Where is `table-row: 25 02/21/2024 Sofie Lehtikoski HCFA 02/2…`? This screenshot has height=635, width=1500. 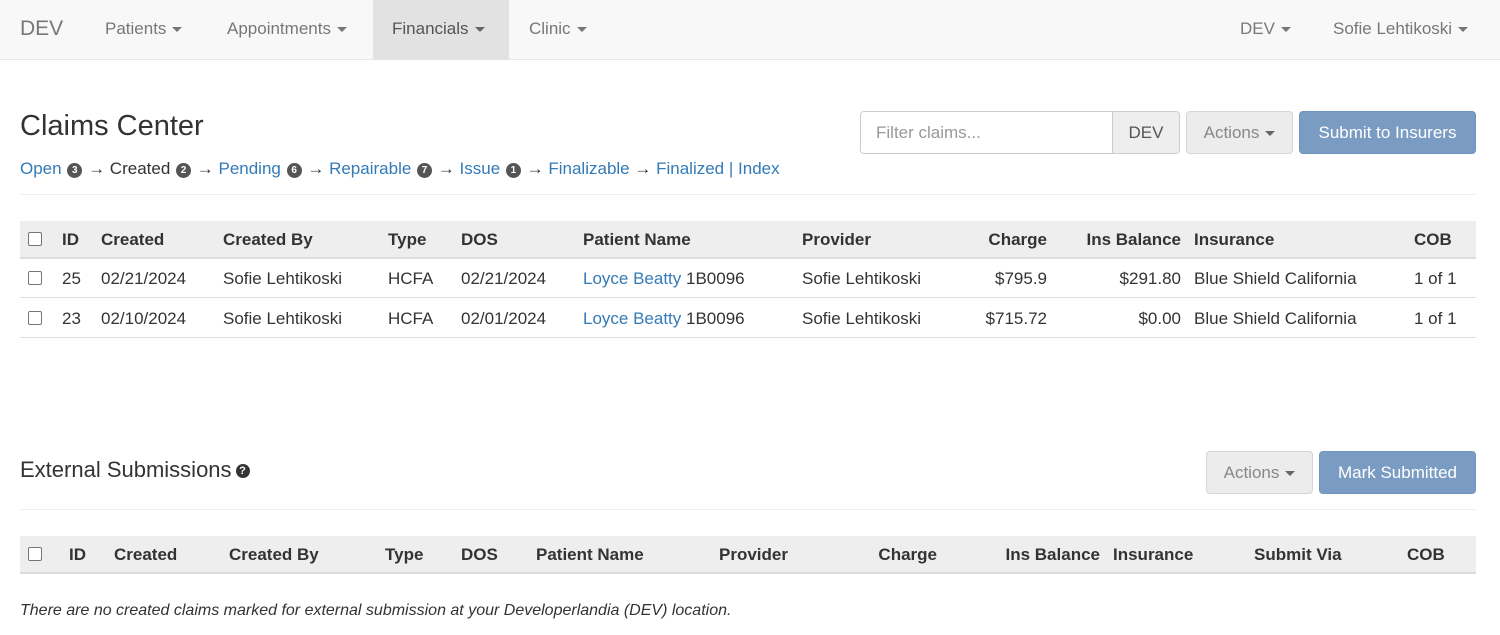
table-row: 25 02/21/2024 Sofie Lehtikoski HCFA 02/2… is located at coordinates (748, 278).